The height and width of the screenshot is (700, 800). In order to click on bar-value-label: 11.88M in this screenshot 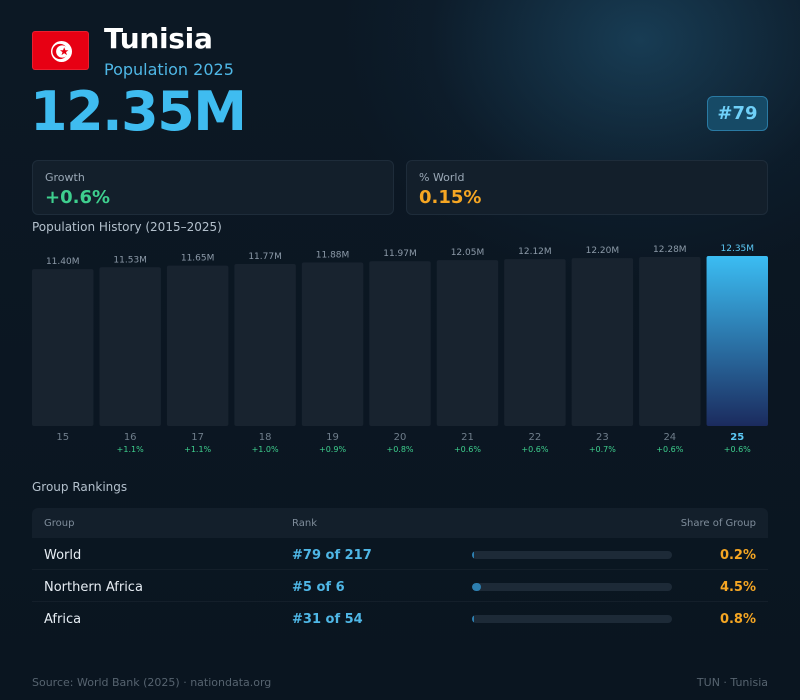, I will do `click(333, 255)`.